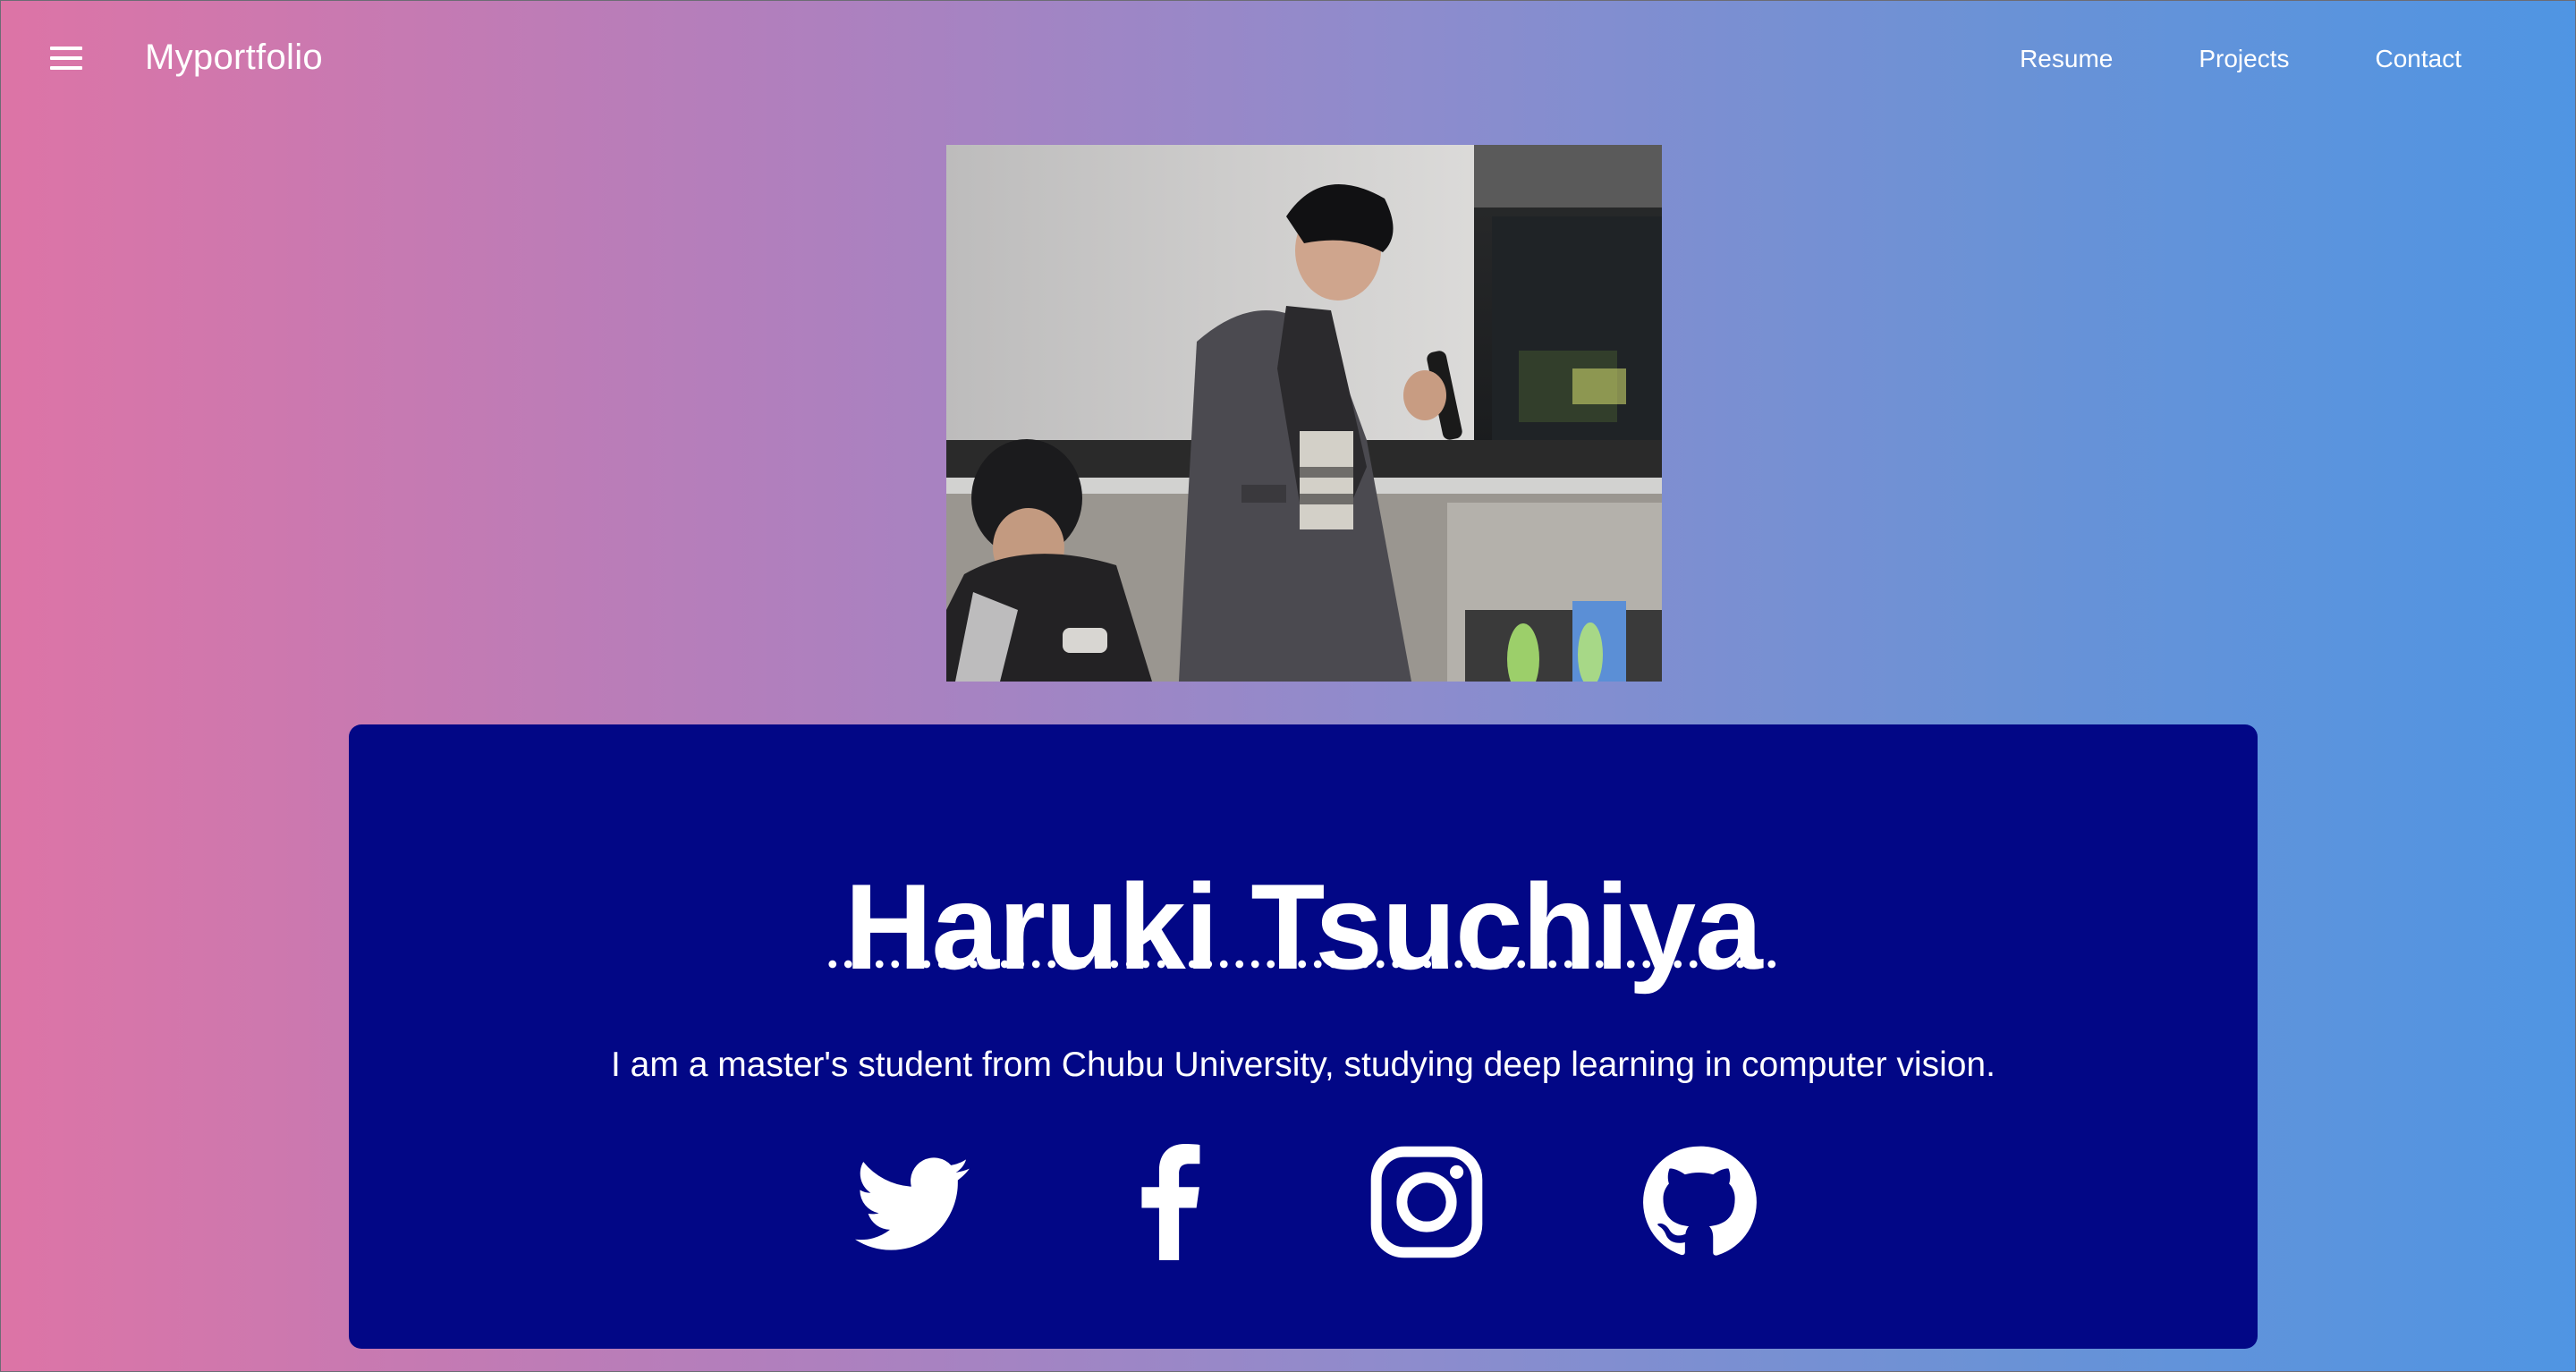  What do you see at coordinates (2244, 59) in the screenshot?
I see `nav-link-projects: Projects` at bounding box center [2244, 59].